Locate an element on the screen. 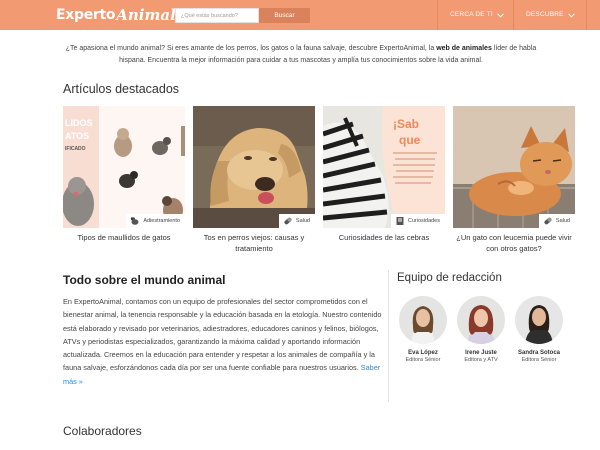  member-name: Eva López is located at coordinates (423, 353).